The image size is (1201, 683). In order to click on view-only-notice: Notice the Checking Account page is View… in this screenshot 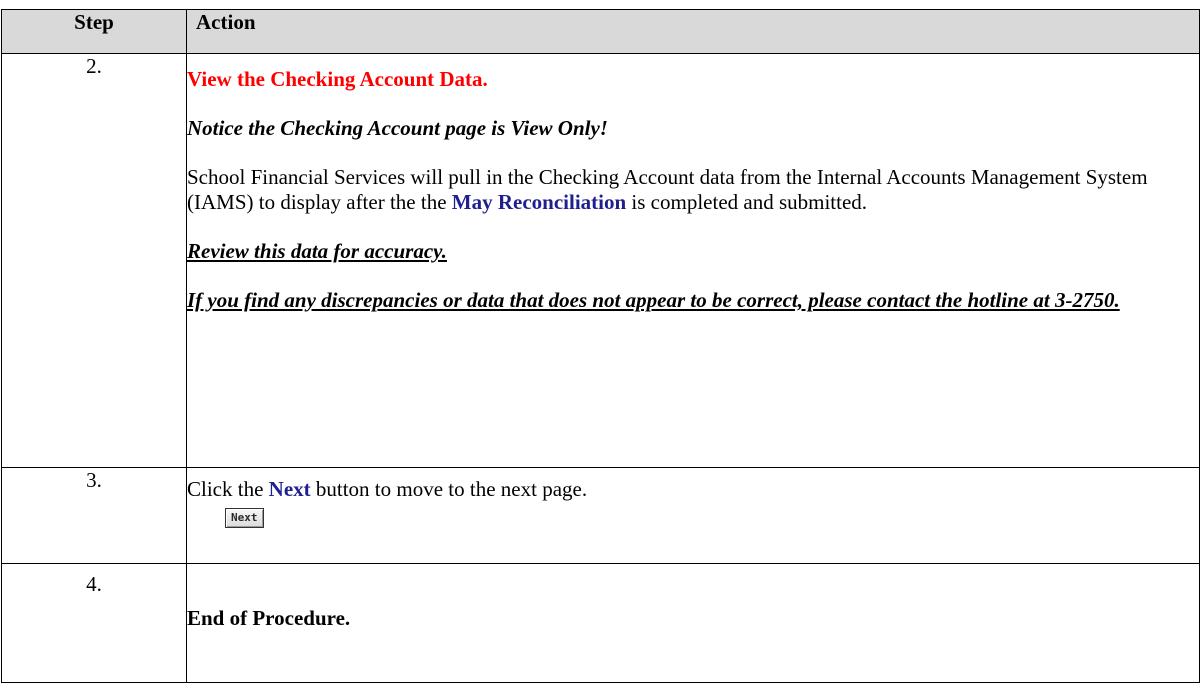, I will do `click(397, 128)`.